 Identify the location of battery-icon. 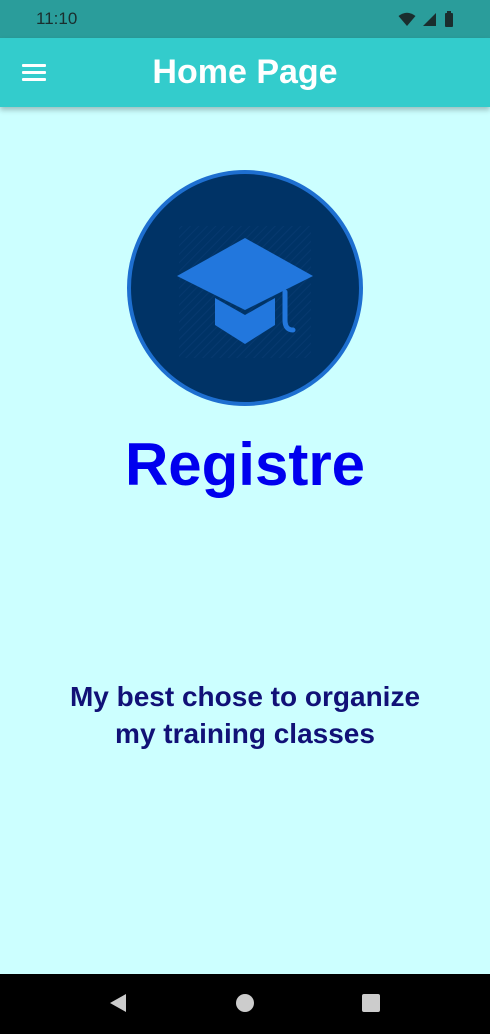
(449, 19).